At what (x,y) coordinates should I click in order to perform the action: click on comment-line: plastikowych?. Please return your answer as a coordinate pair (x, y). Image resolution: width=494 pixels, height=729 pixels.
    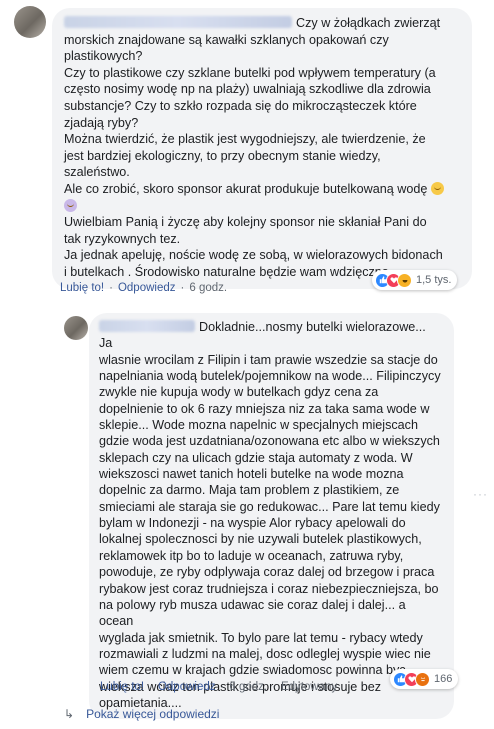
    Looking at the image, I should click on (103, 56).